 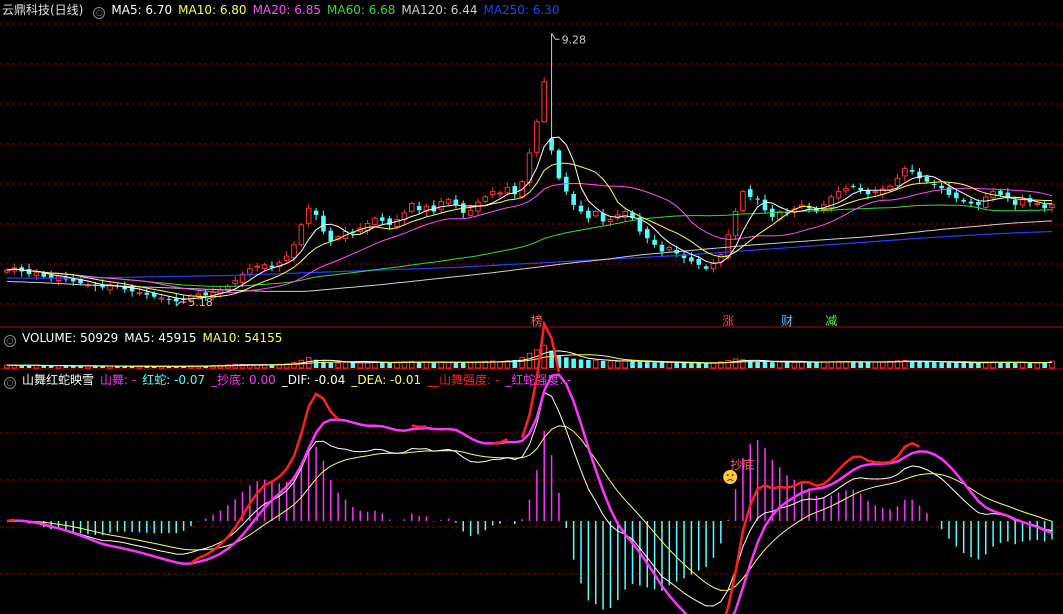 I want to click on chaodi-label: 抄底, so click(x=742, y=464).